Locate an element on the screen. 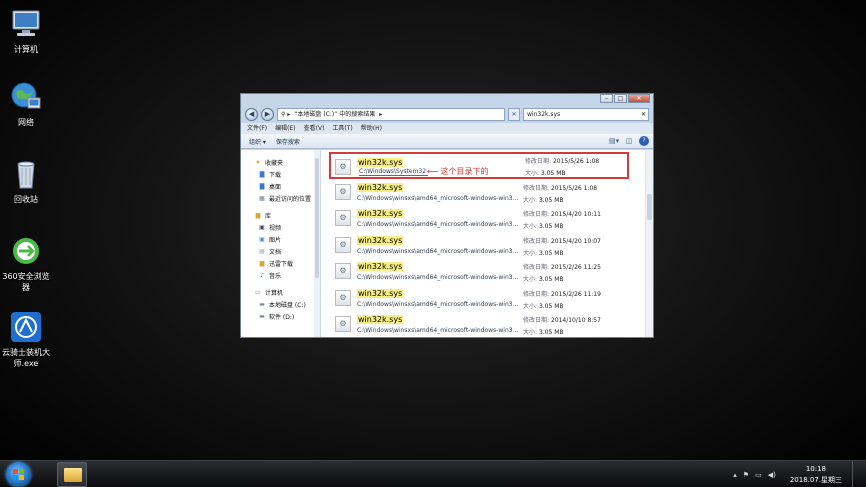  nav-recent: ▦ 最近访问的位置 is located at coordinates (280, 198).